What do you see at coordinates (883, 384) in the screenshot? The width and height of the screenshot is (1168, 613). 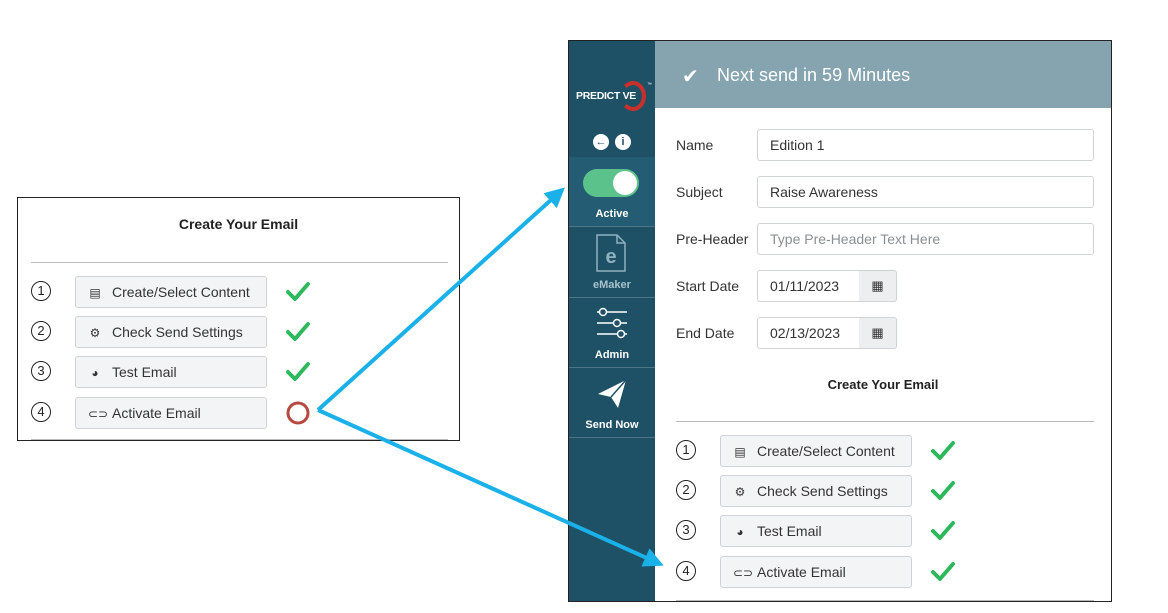 I see `create-email-title: Create Your Email` at bounding box center [883, 384].